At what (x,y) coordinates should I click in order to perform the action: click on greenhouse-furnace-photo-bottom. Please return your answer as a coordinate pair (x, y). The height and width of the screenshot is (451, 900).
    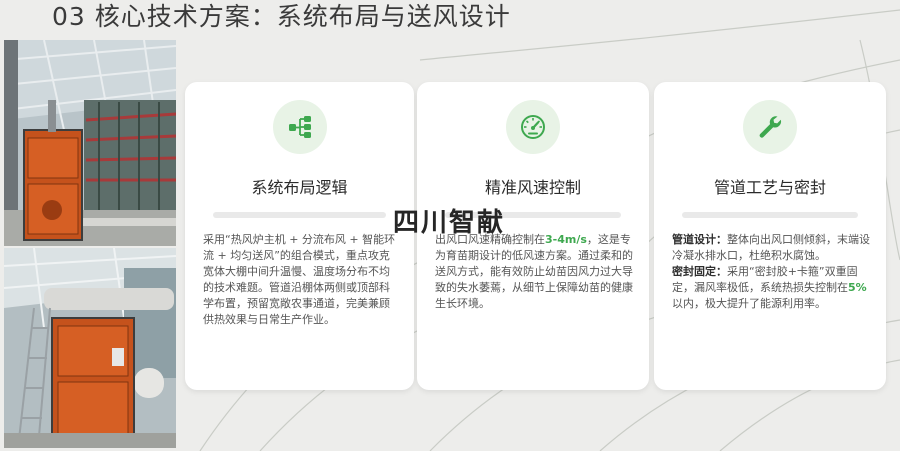
    Looking at the image, I should click on (90, 348).